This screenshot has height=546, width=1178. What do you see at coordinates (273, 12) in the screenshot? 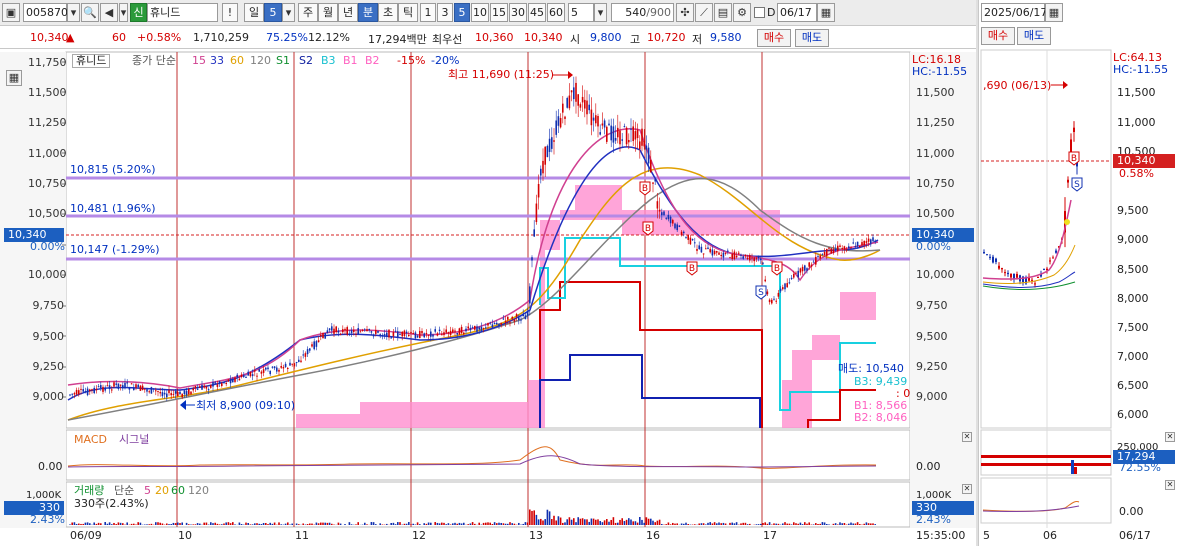
I see `period-multiplier-button: 5` at bounding box center [273, 12].